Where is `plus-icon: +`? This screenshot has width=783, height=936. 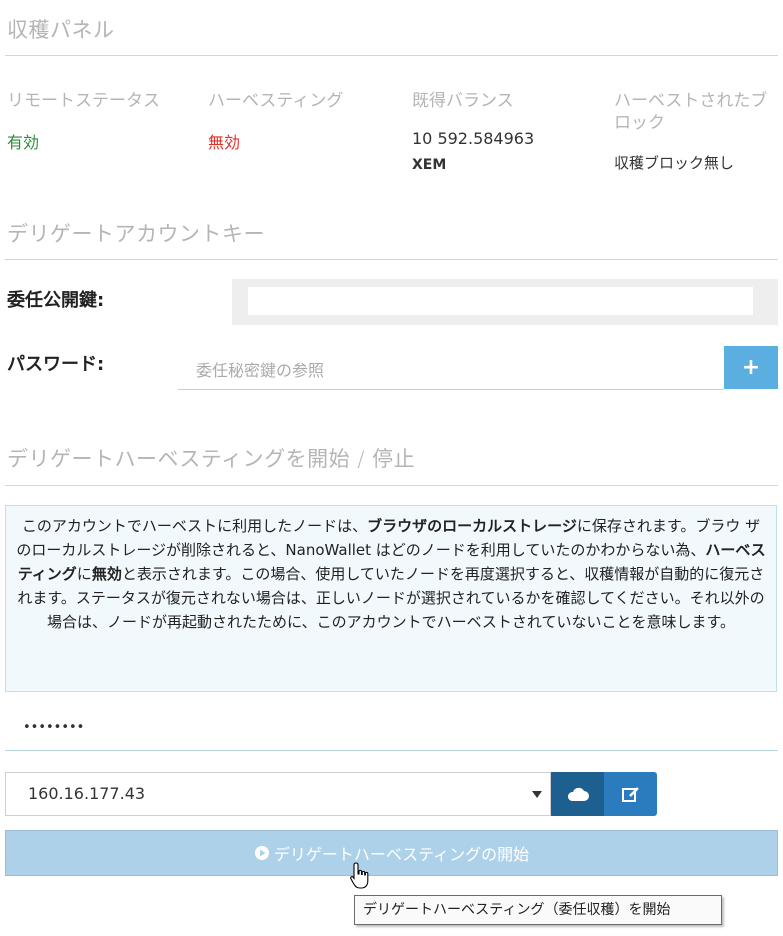
plus-icon: + is located at coordinates (751, 367).